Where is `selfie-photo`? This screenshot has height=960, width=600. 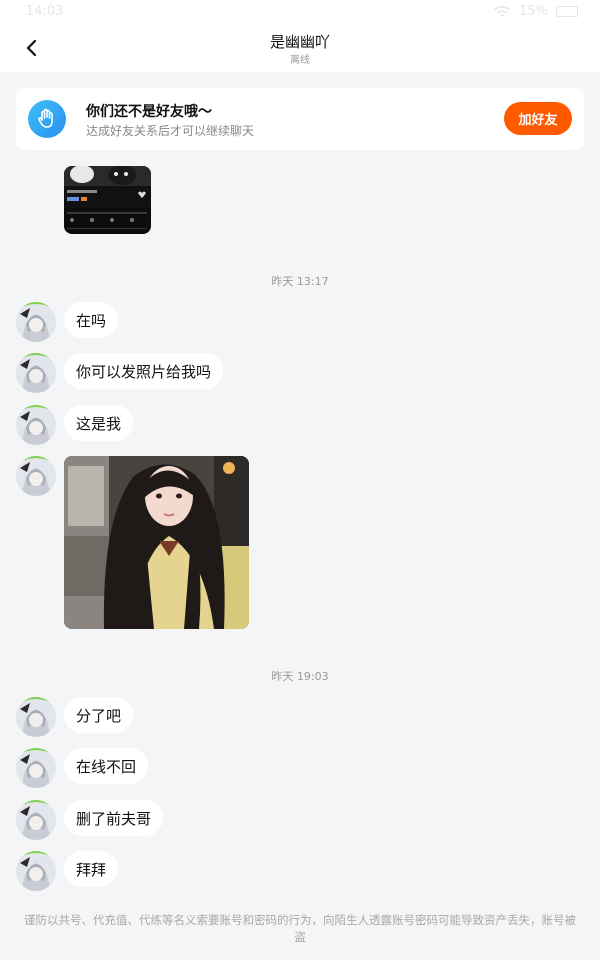
selfie-photo is located at coordinates (156, 542).